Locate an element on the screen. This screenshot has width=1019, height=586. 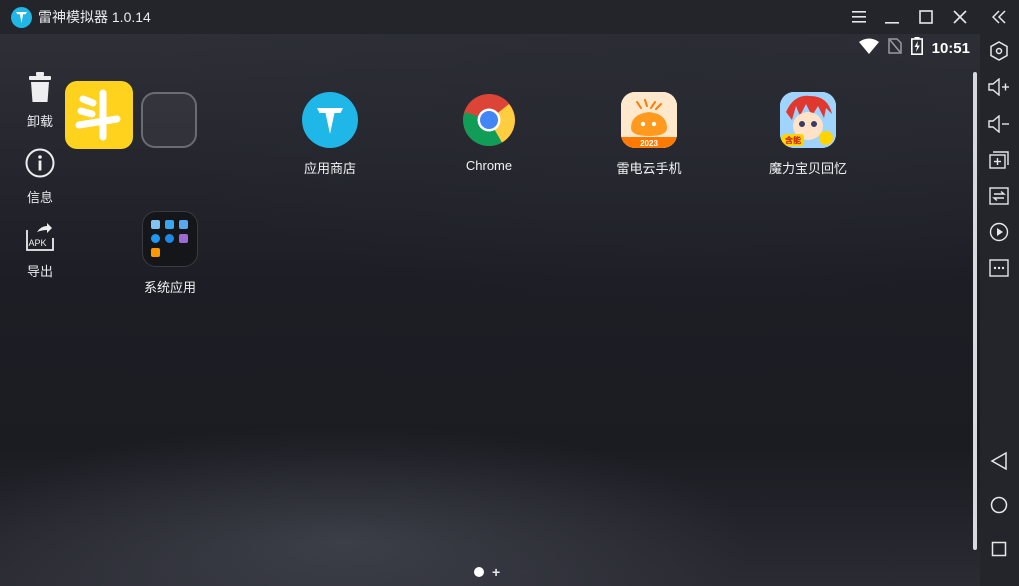
record-icon is located at coordinates (999, 232).